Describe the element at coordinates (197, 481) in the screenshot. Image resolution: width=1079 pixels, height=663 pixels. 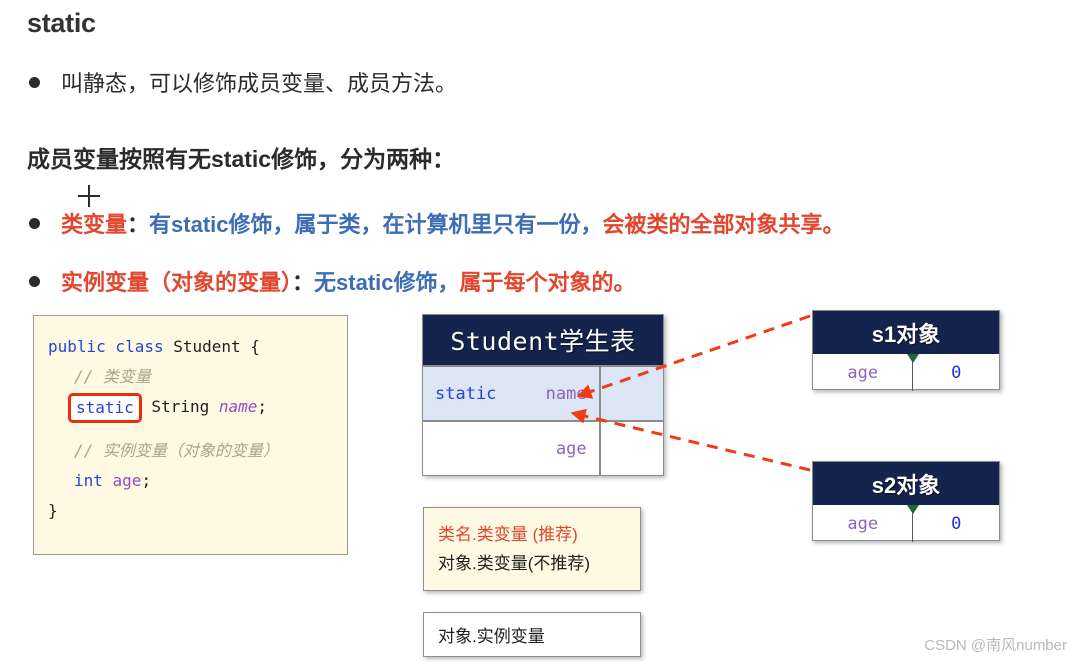
I see `code-line-int-age: int age;` at that location.